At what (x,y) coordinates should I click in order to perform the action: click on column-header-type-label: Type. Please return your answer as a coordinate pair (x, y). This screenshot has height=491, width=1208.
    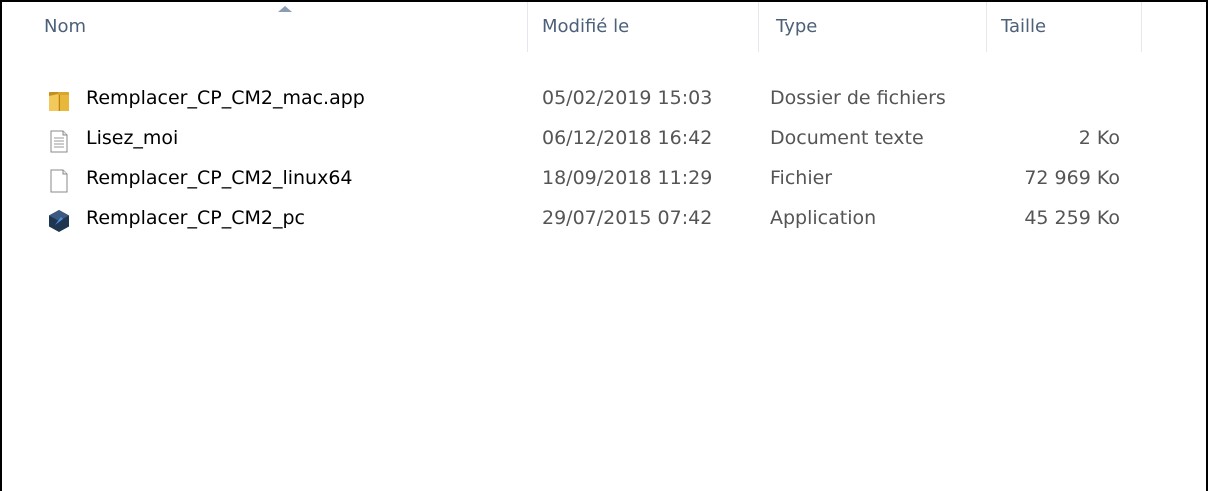
    Looking at the image, I should click on (797, 26).